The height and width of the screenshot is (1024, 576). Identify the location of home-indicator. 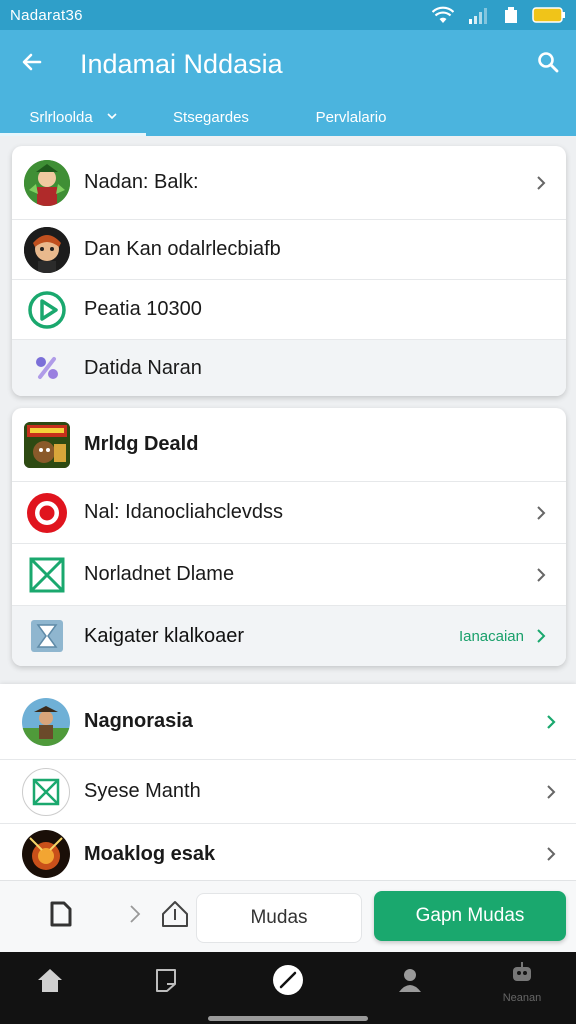
(288, 1018).